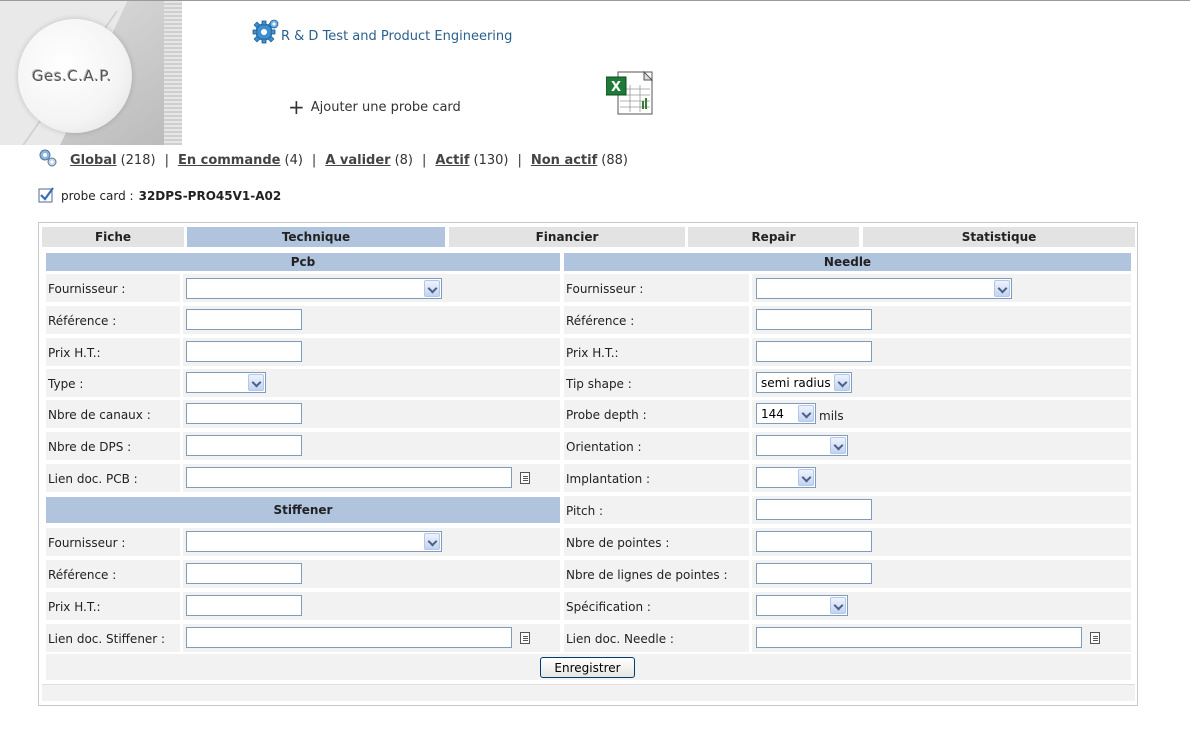  I want to click on needle-reference-label: Référence :, so click(600, 321).